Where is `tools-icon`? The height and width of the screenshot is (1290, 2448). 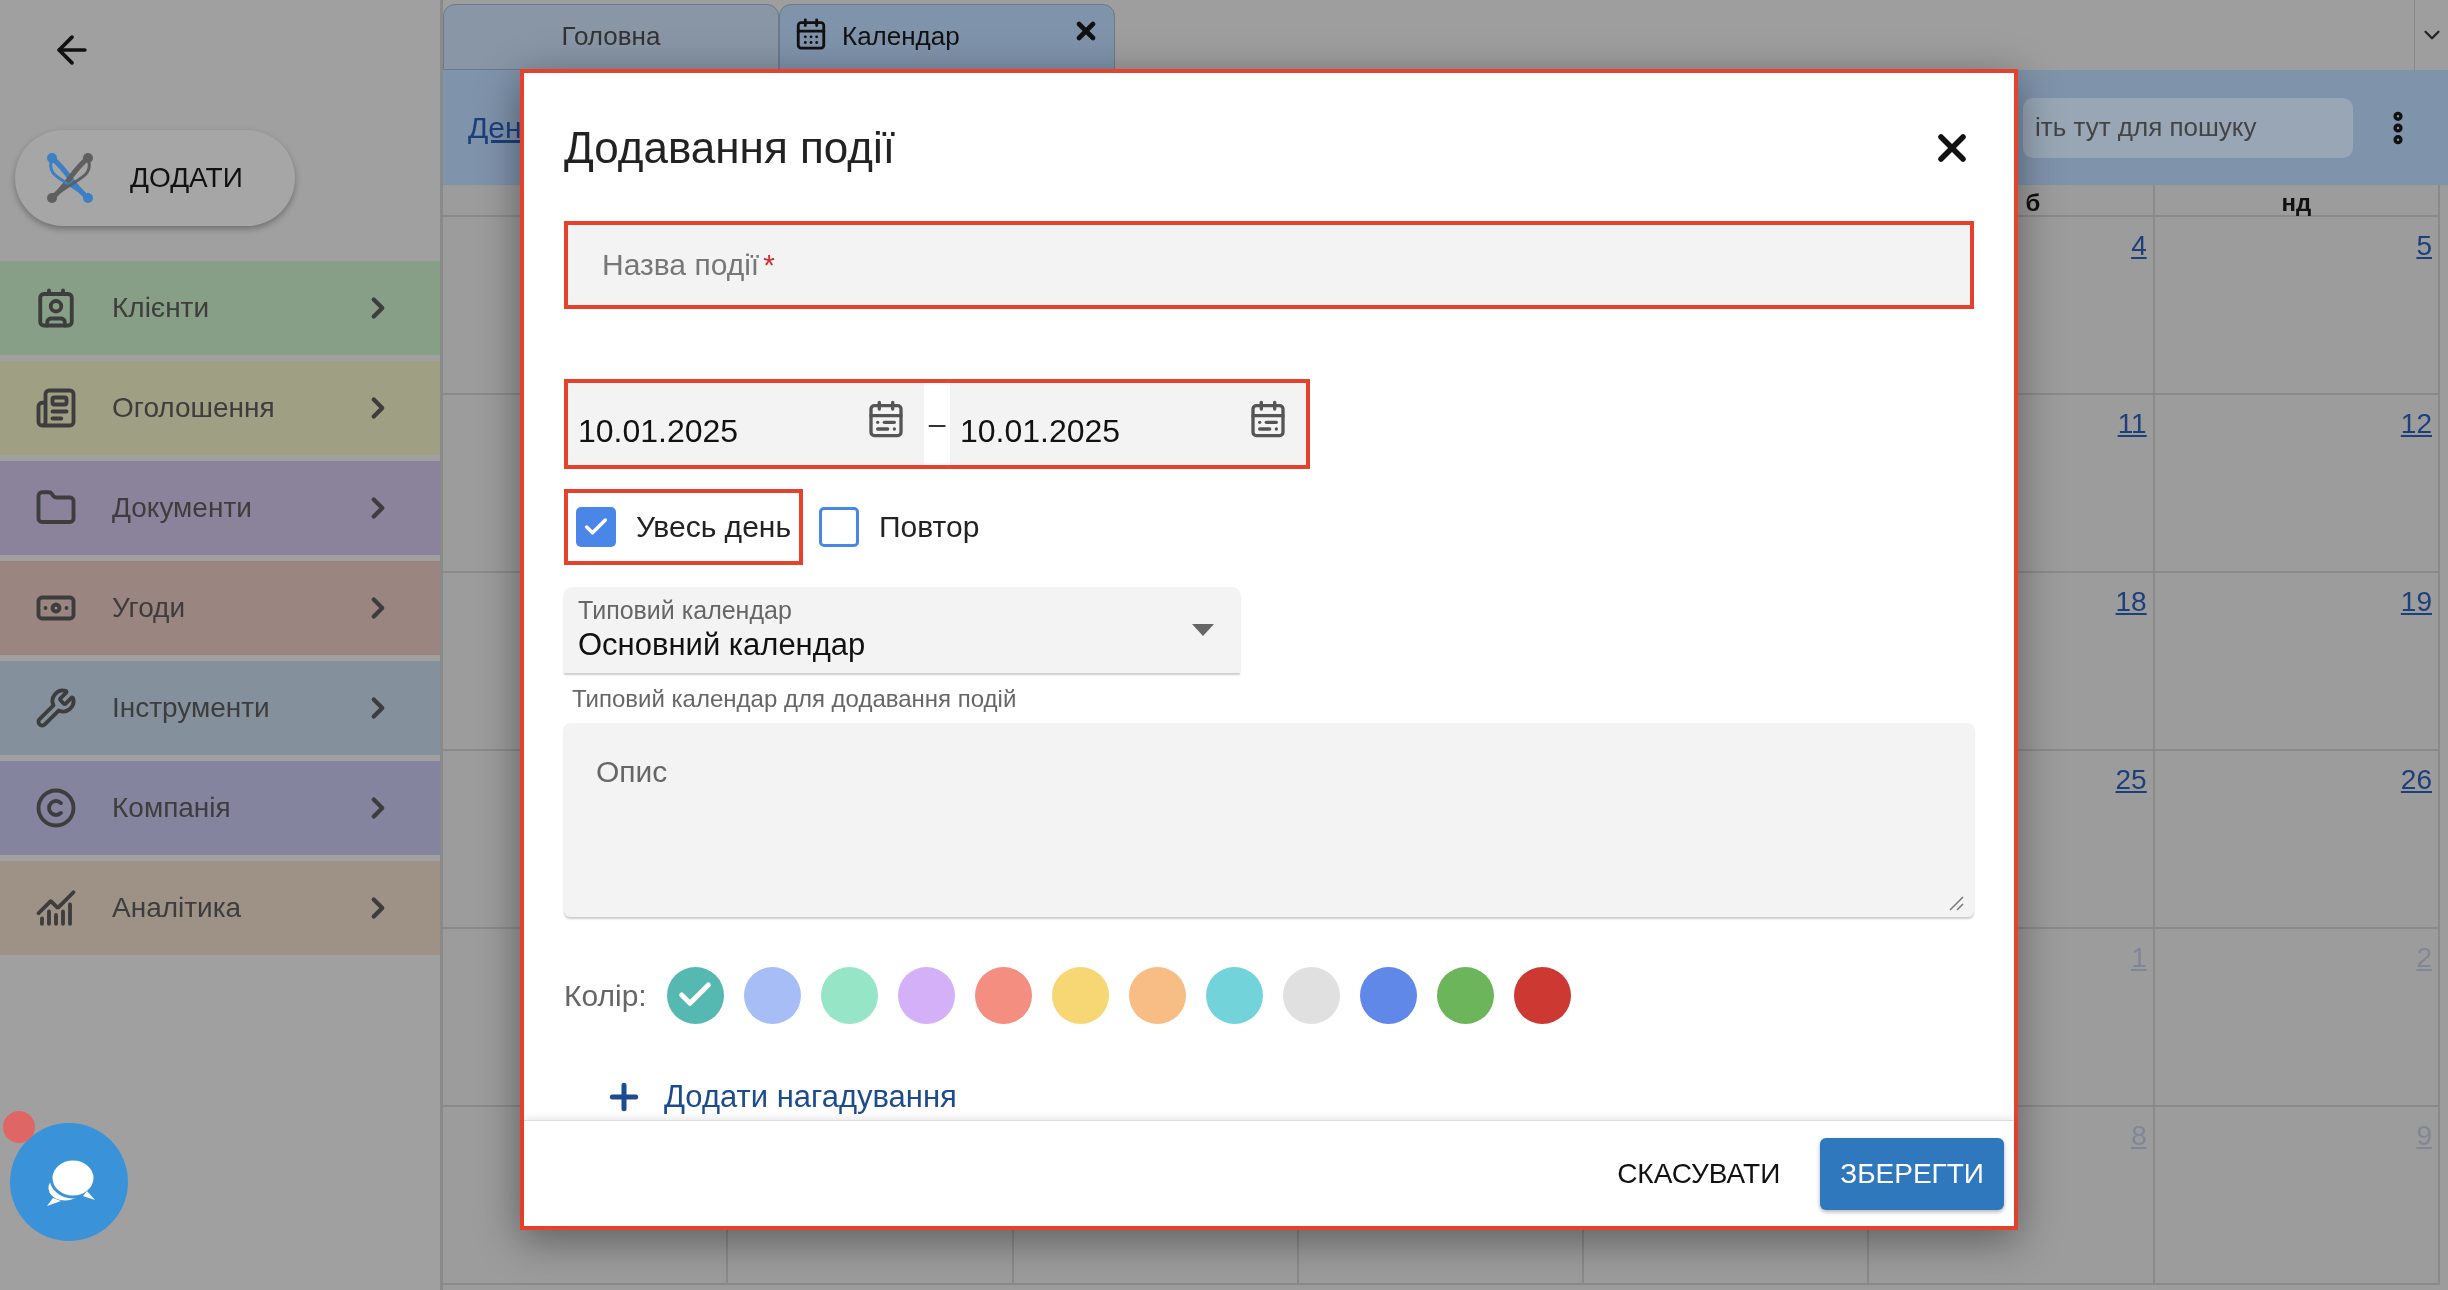 tools-icon is located at coordinates (56, 708).